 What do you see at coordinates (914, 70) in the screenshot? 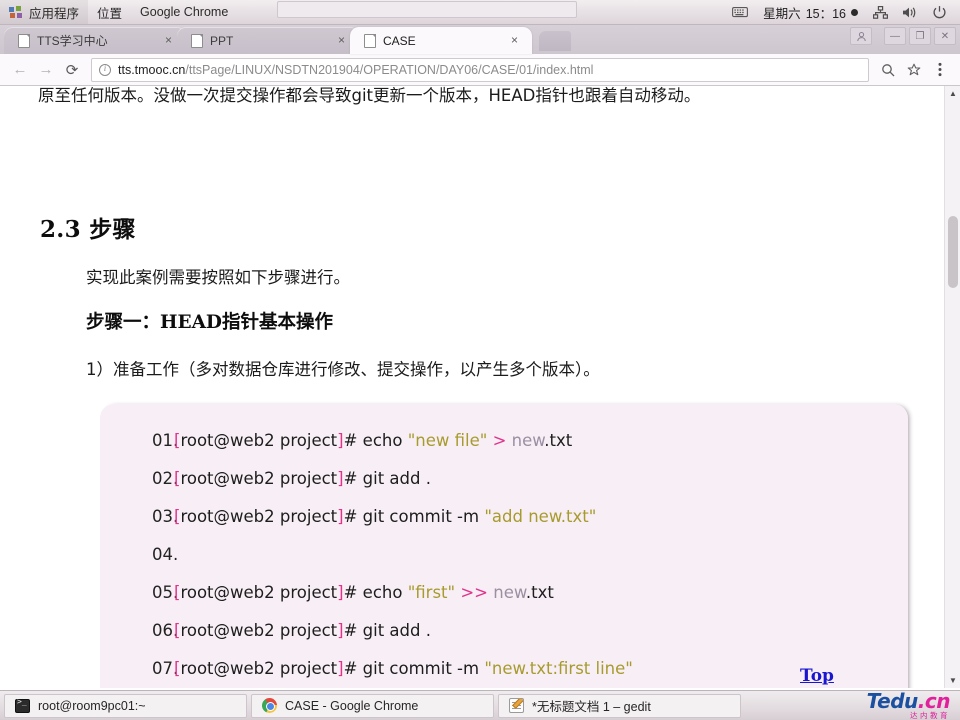
I see `star-icon` at bounding box center [914, 70].